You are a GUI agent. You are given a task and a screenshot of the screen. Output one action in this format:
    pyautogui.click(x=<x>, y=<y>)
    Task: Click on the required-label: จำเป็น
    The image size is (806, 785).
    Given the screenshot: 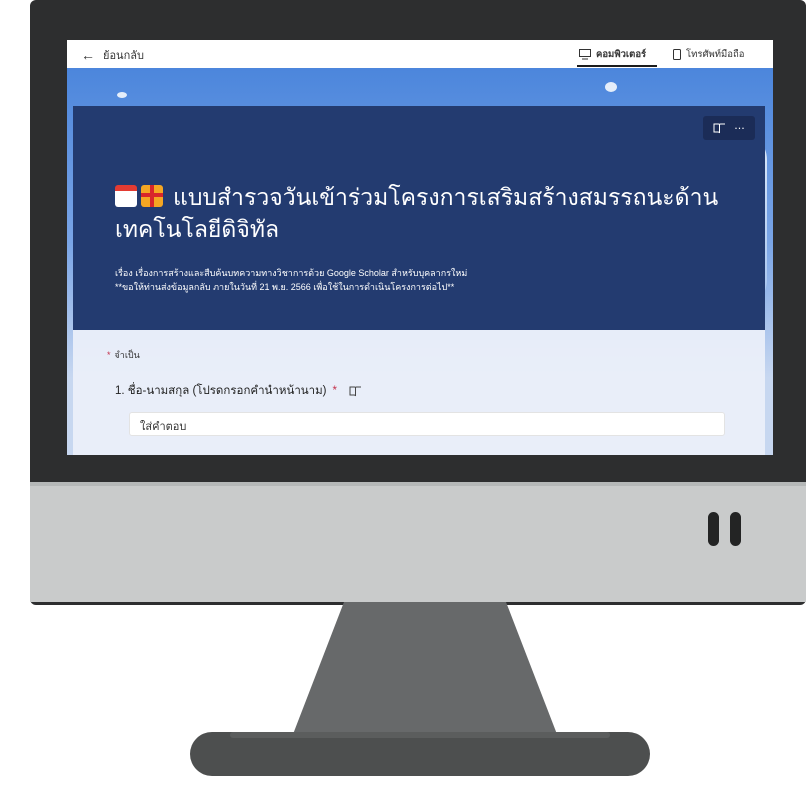 What is the action you would take?
    pyautogui.click(x=127, y=355)
    